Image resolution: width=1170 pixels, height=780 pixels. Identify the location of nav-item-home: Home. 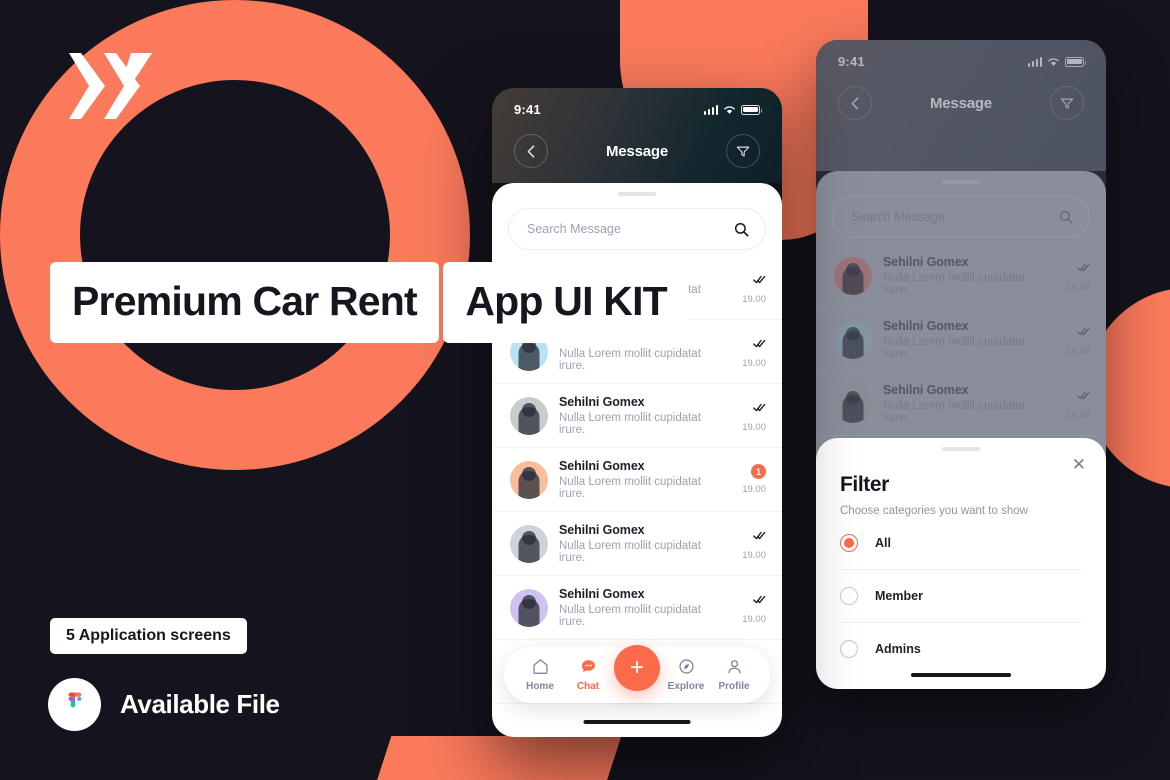
(540, 675).